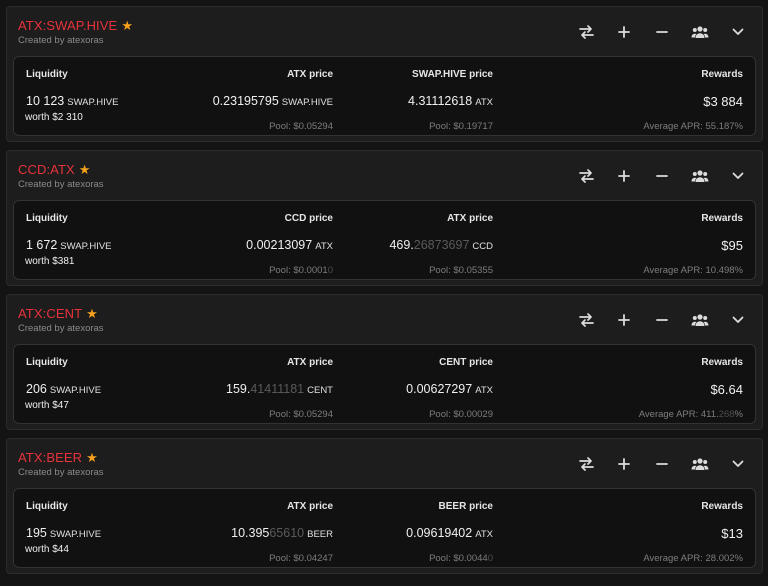 The width and height of the screenshot is (768, 586). Describe the element at coordinates (690, 414) in the screenshot. I see `average-apr: Average APR: 411.268%` at that location.